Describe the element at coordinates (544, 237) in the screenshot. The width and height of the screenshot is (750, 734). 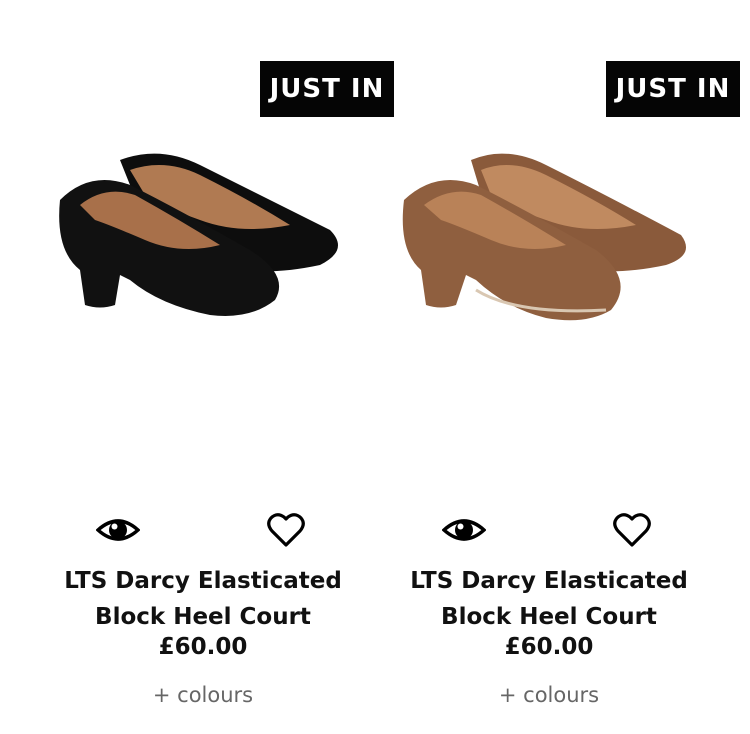
I see `shoe-image-tan` at that location.